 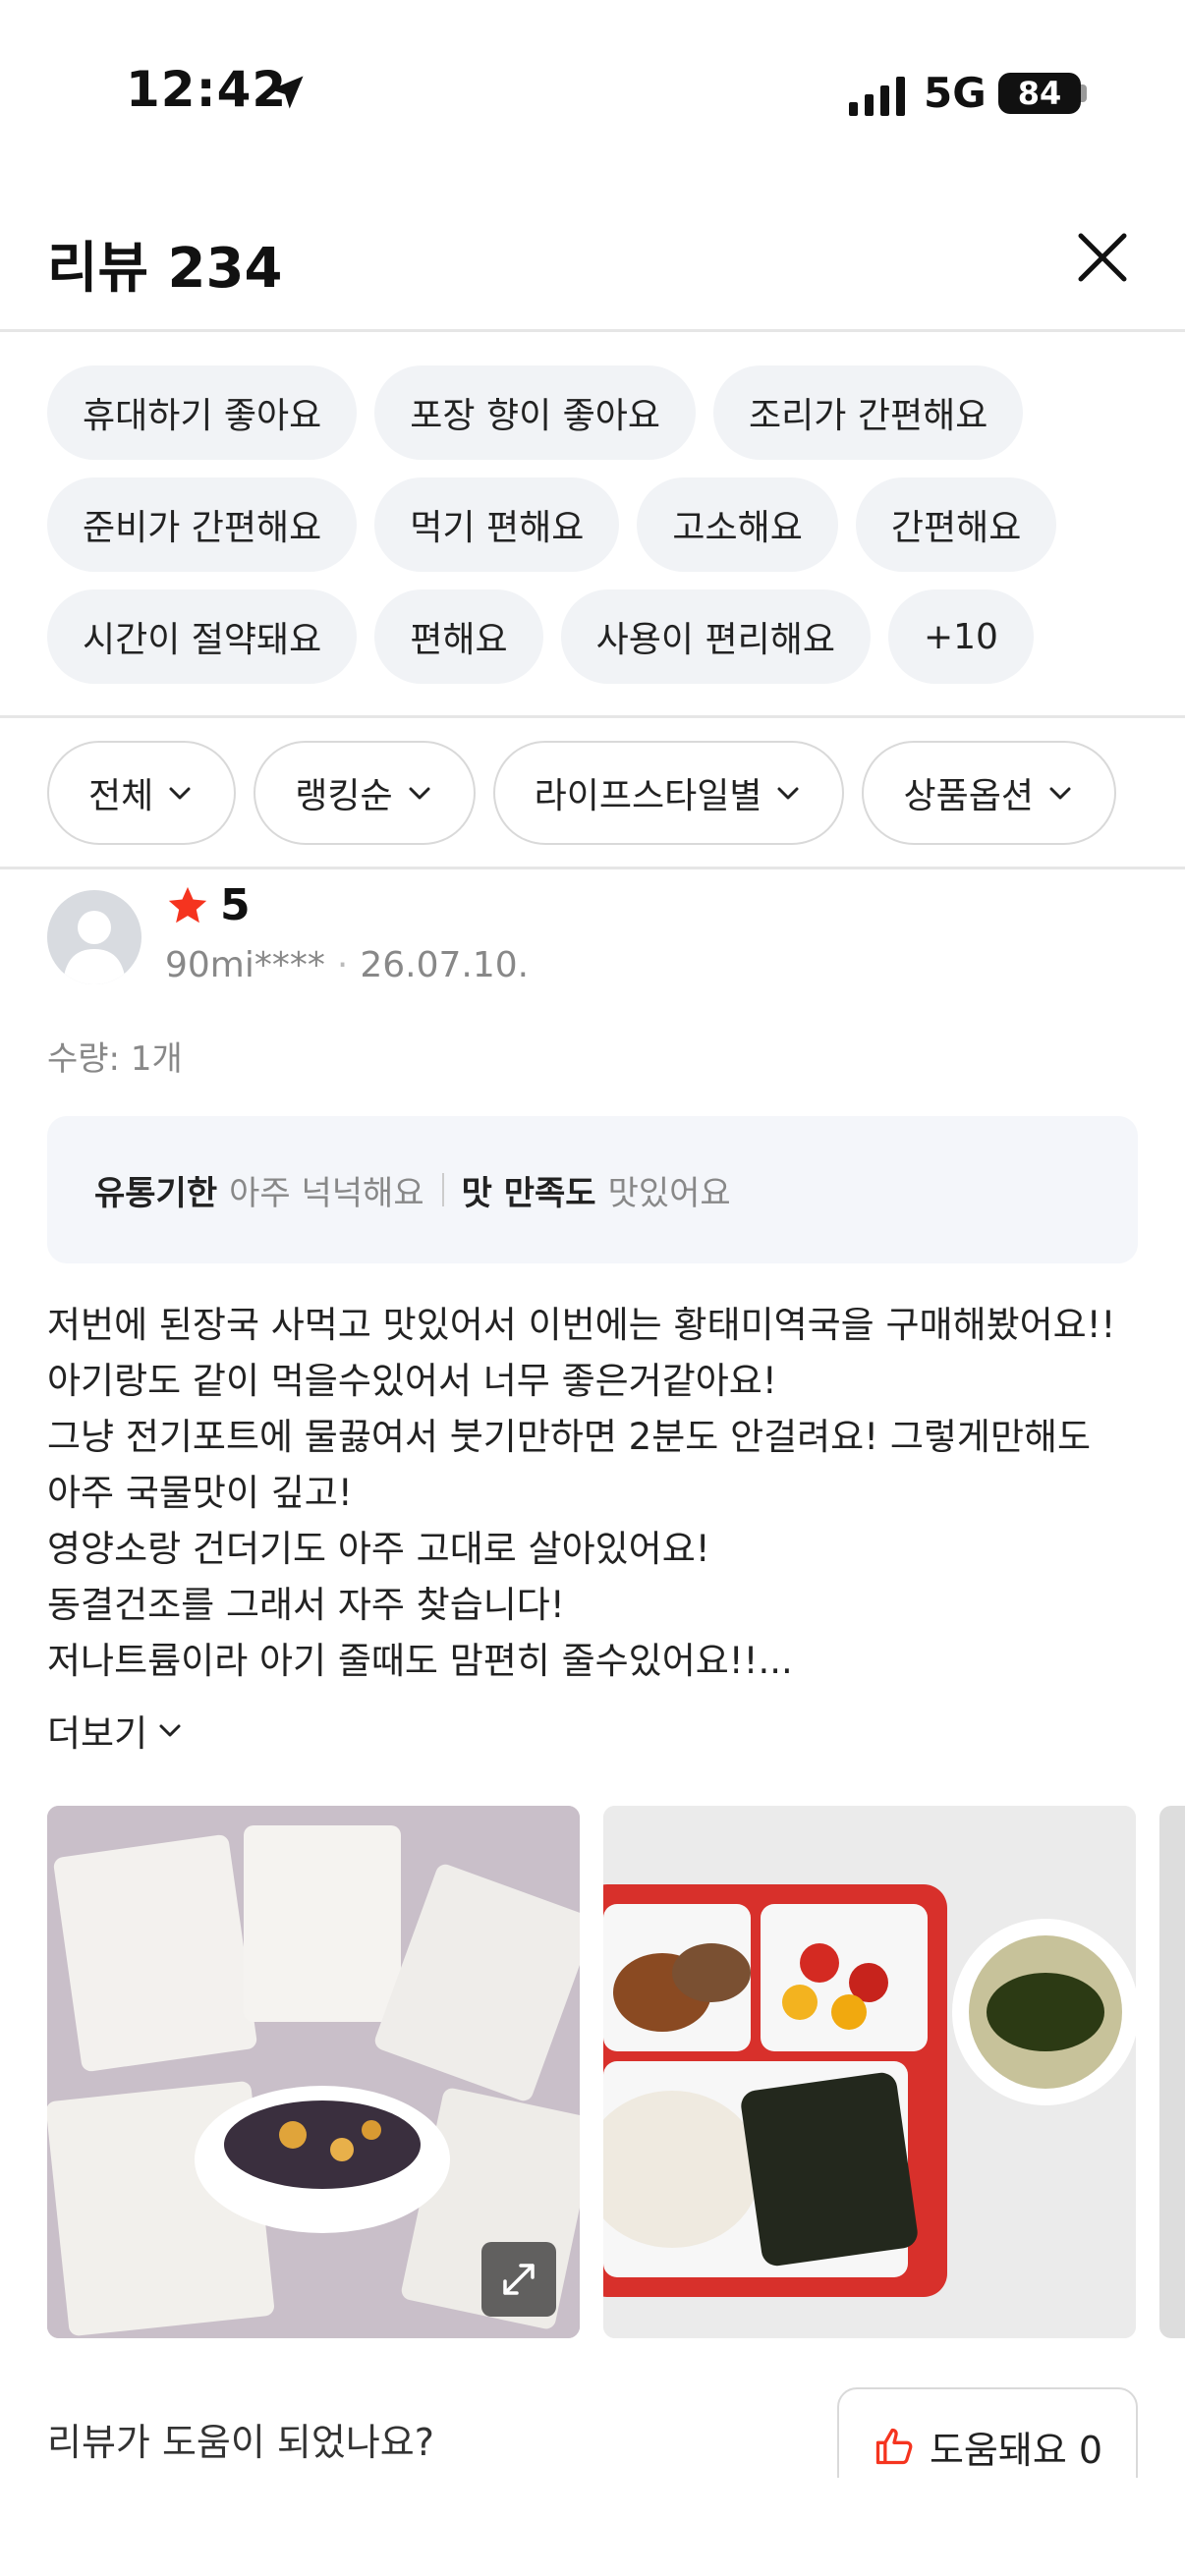 I want to click on tag-chip: 먹기 편해요, so click(x=497, y=524).